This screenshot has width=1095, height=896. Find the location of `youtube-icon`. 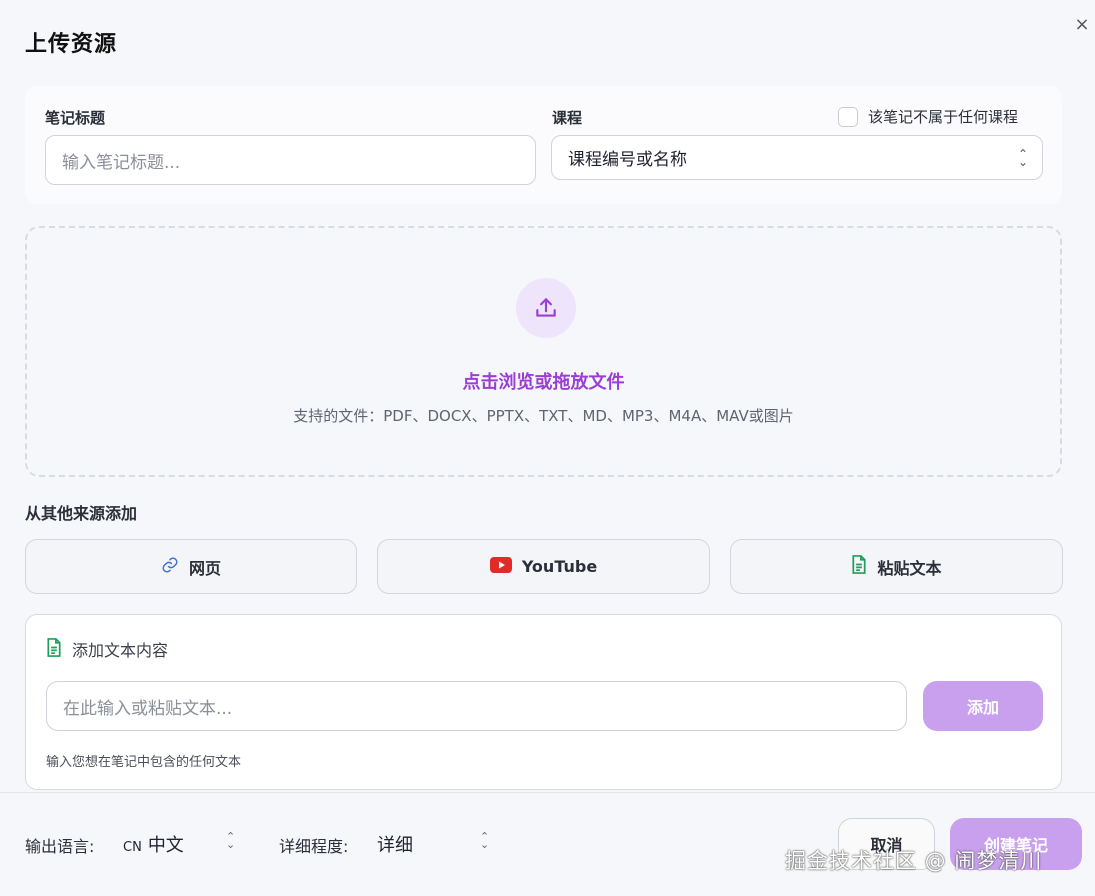

youtube-icon is located at coordinates (500, 566).